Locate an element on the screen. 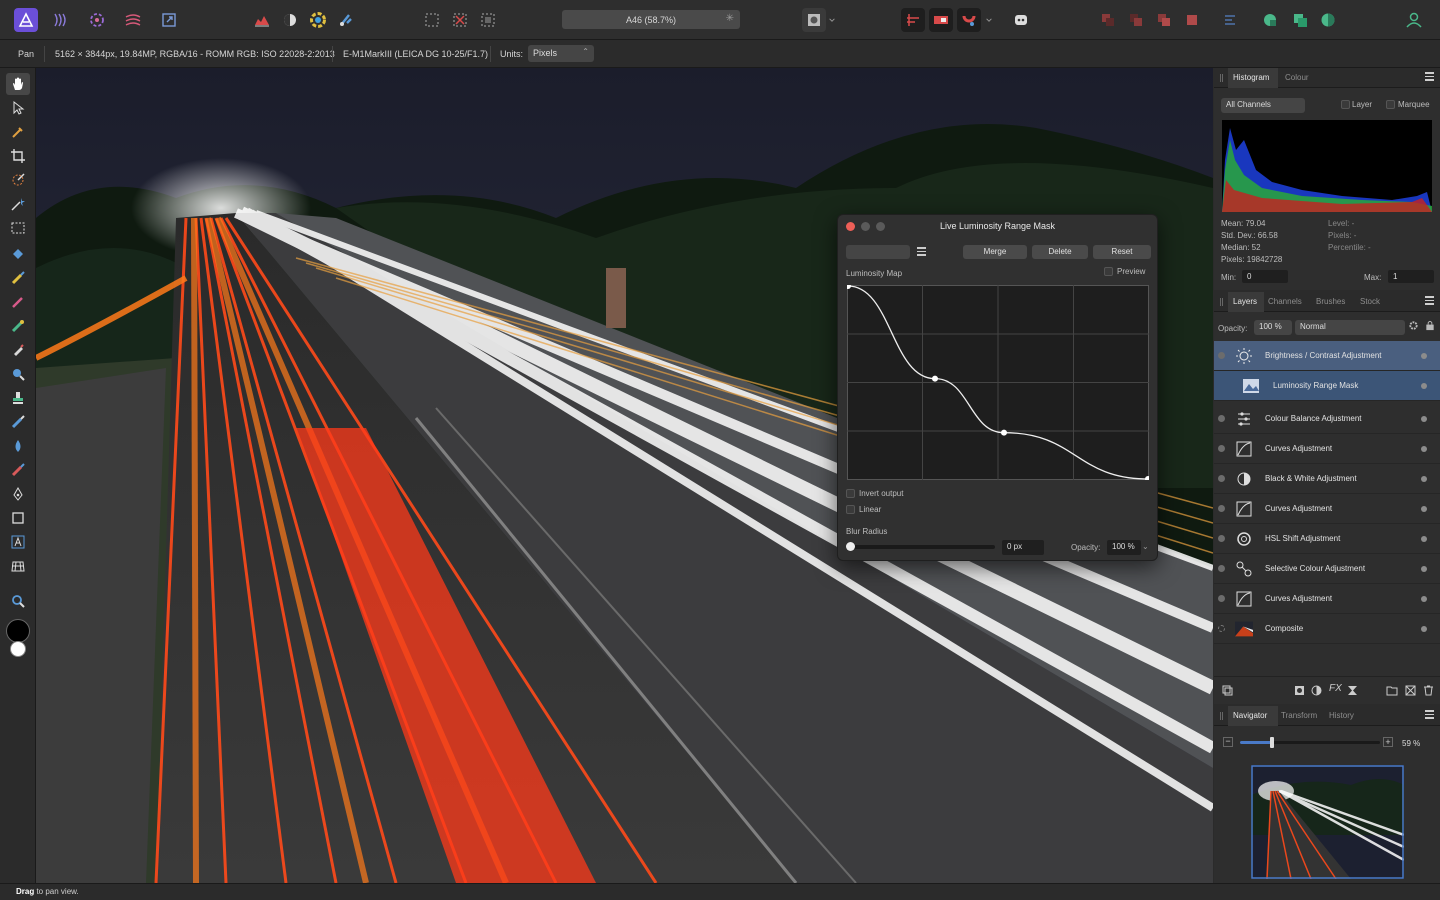  new-pixel-layer-icon is located at coordinates (1410, 691).